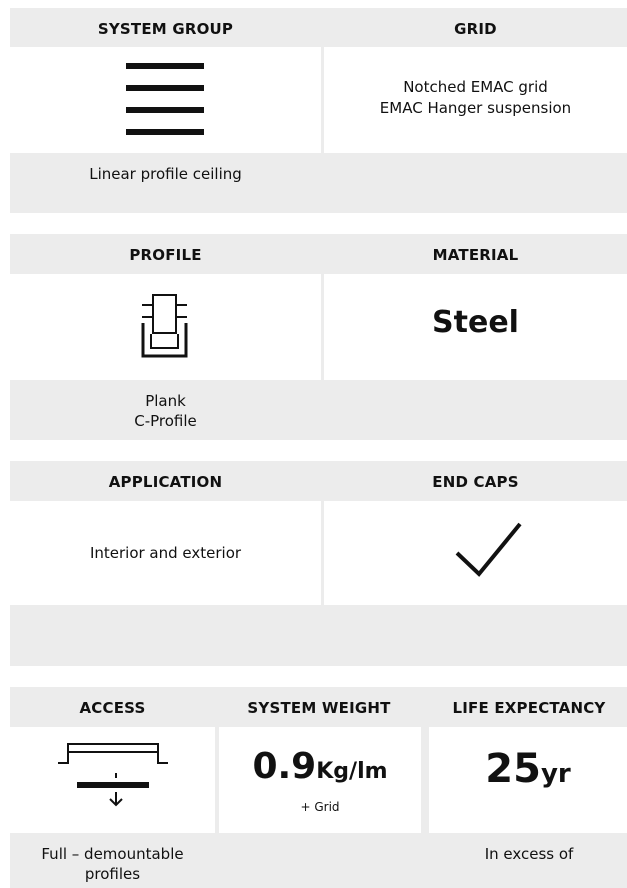 Image resolution: width=627 pixels, height=888 pixels. What do you see at coordinates (488, 549) in the screenshot?
I see `checkmark-icon` at bounding box center [488, 549].